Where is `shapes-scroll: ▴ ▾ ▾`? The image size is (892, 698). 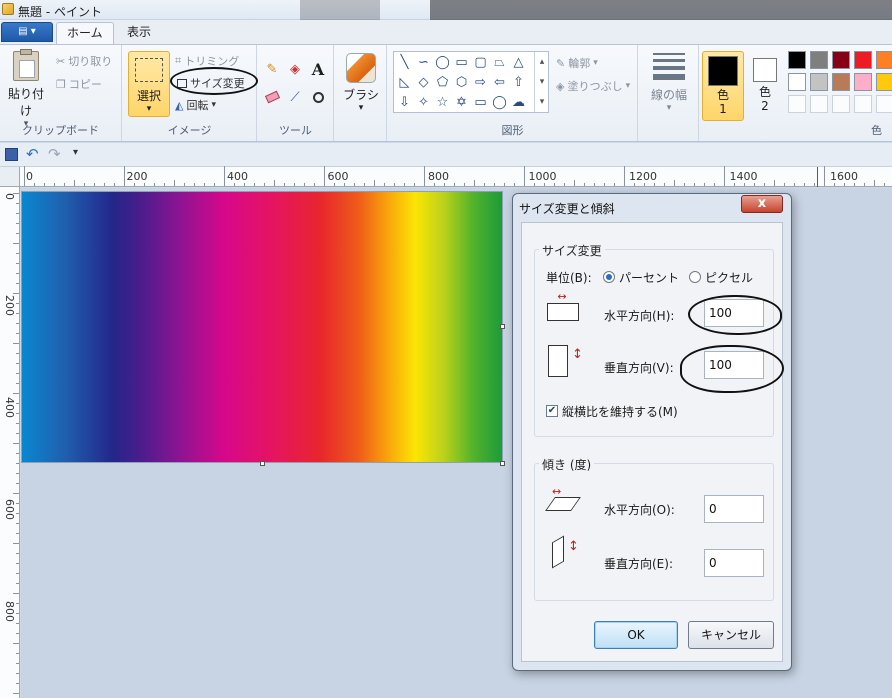 shapes-scroll: ▴ ▾ ▾ is located at coordinates (541, 82).